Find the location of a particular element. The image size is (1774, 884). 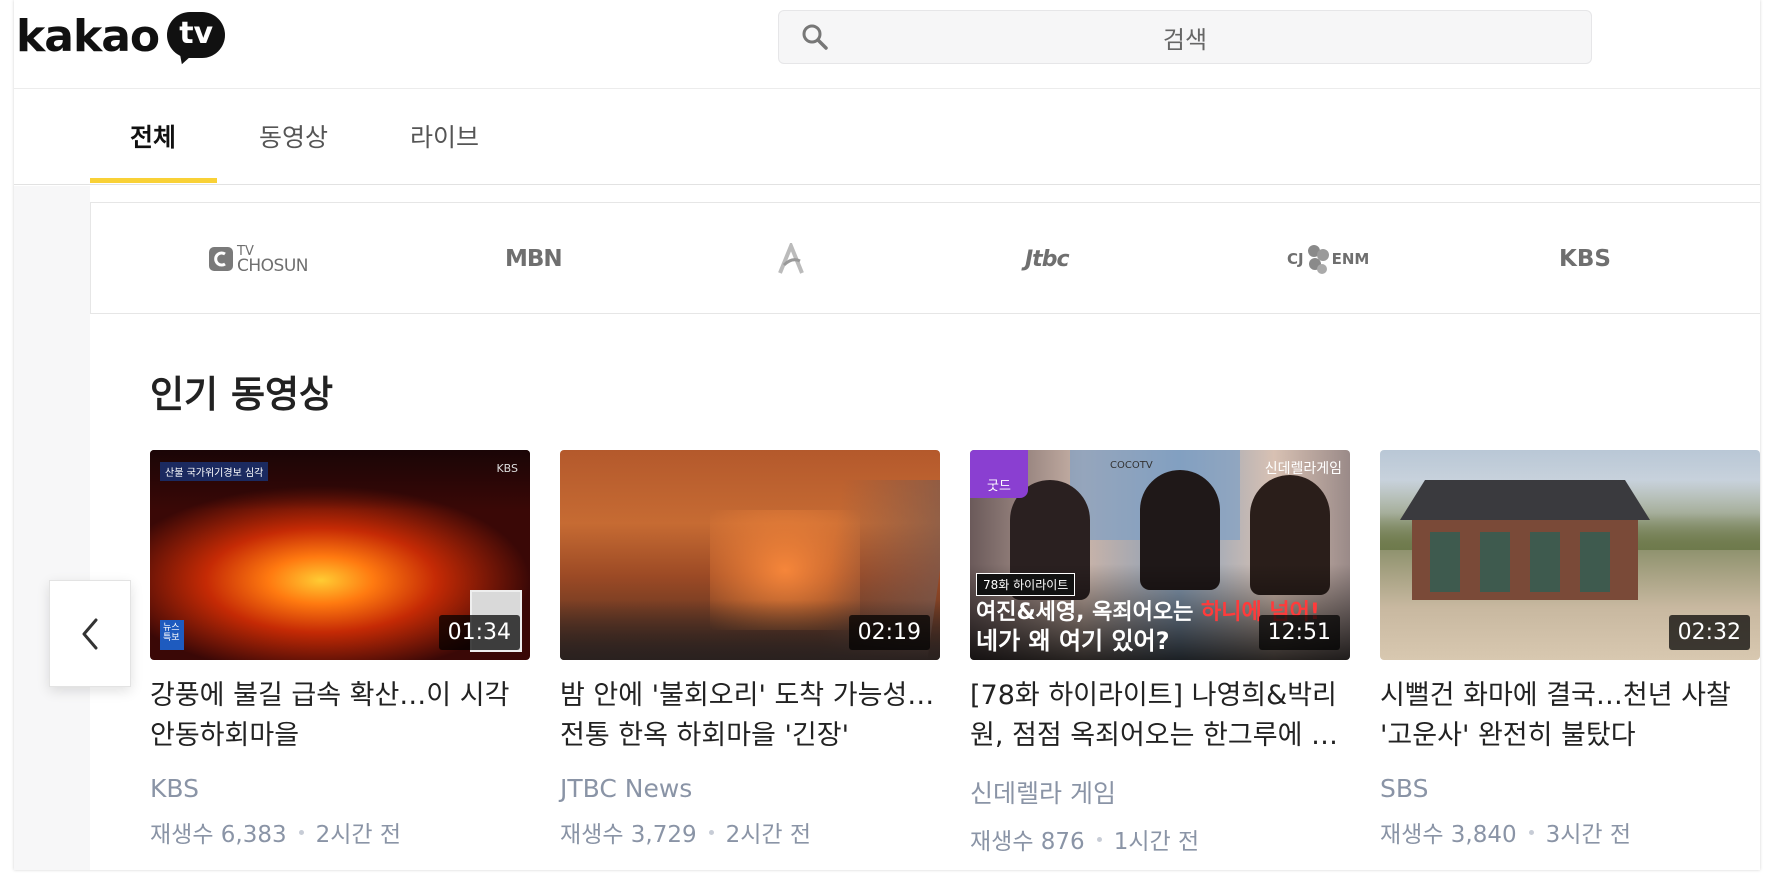

news-badge: 뉴스특보 is located at coordinates (172, 635).